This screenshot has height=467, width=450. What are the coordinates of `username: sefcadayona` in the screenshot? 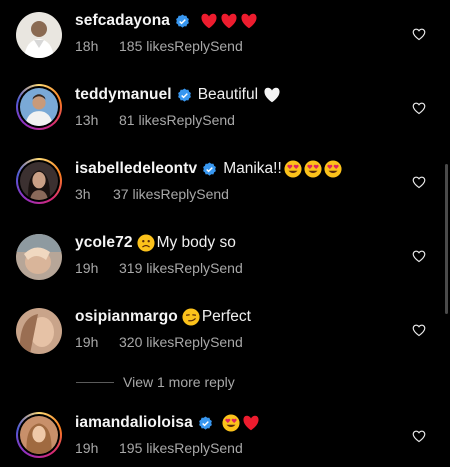 It's located at (122, 21).